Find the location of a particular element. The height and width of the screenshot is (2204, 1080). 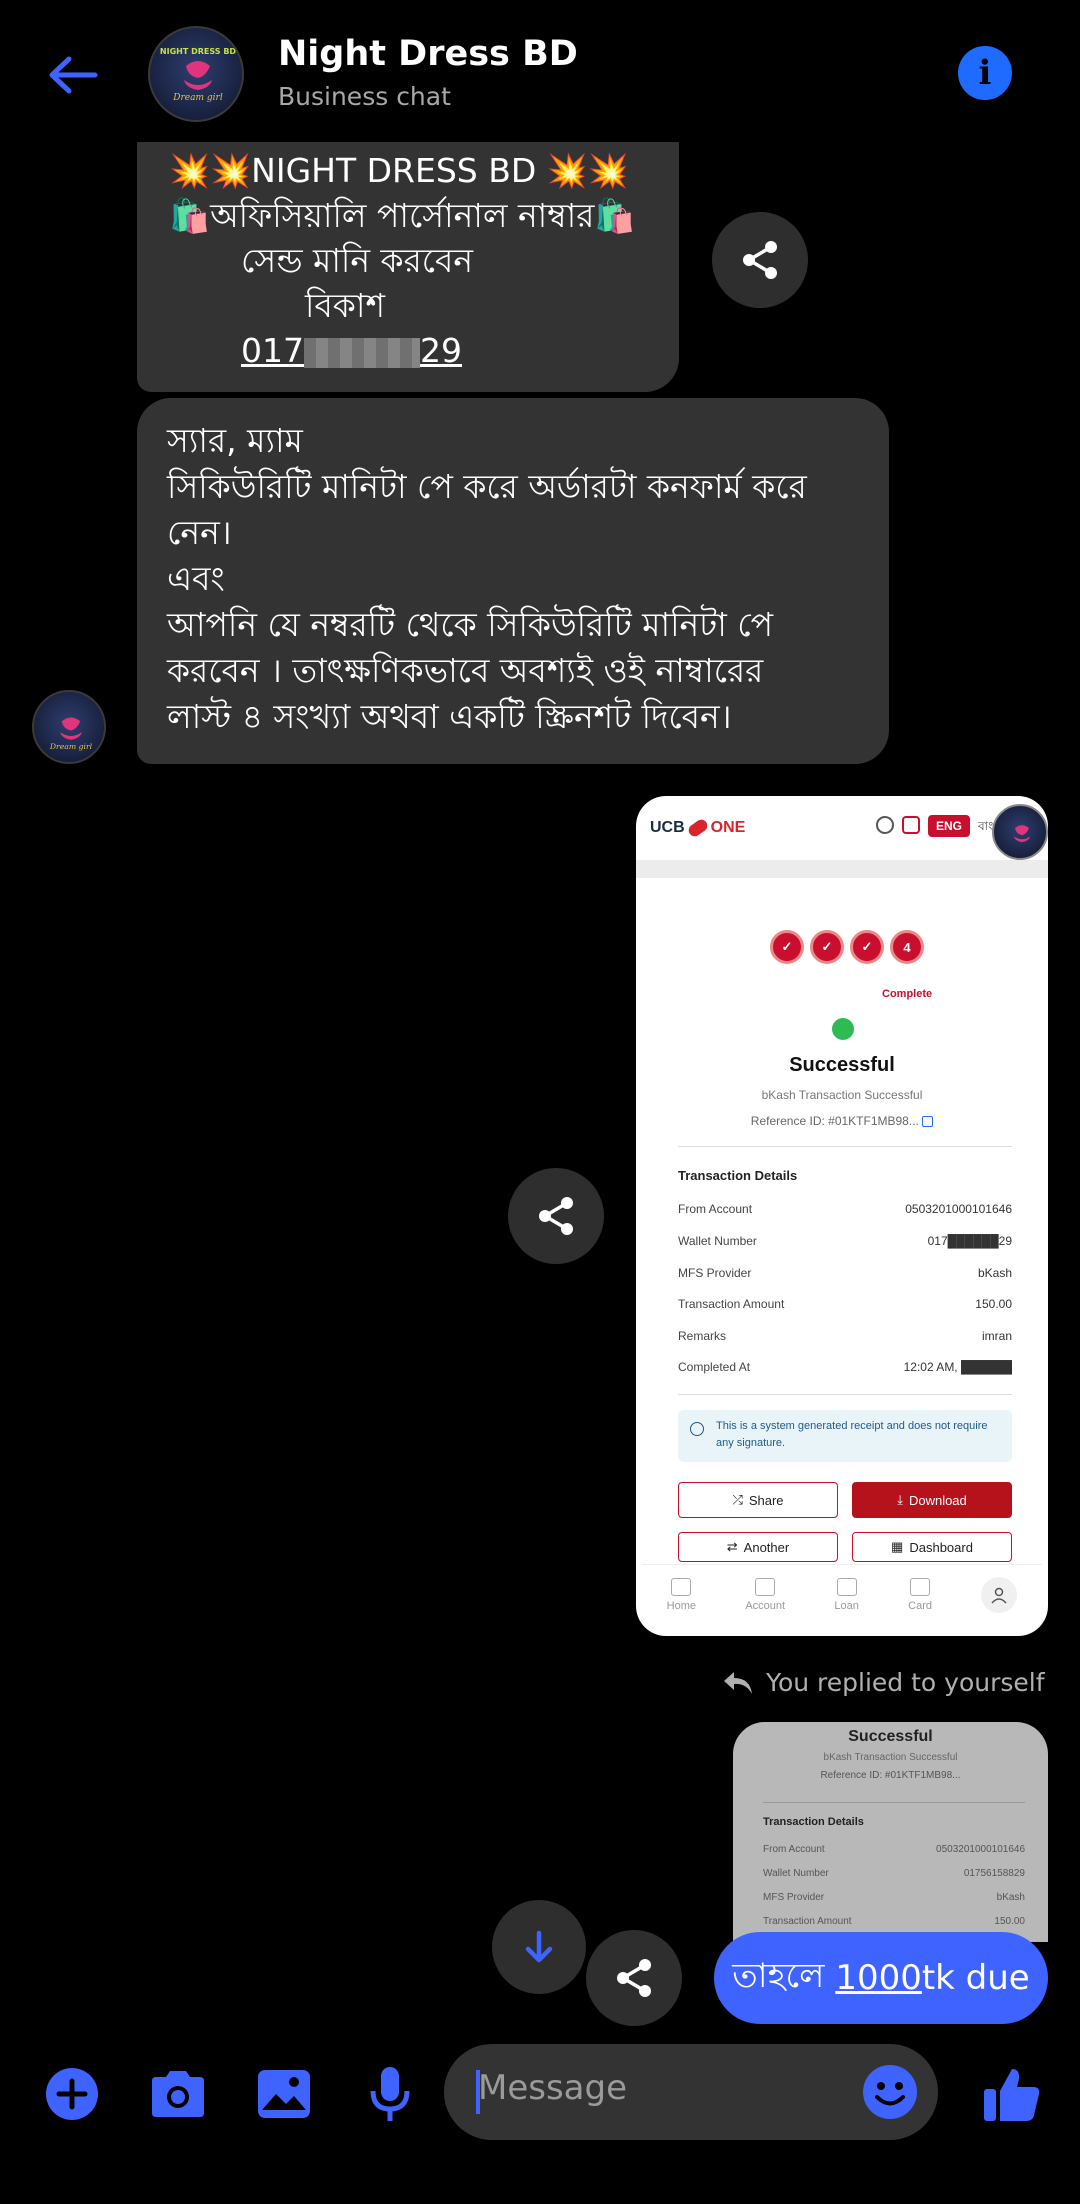

like-button is located at coordinates (1012, 2094).